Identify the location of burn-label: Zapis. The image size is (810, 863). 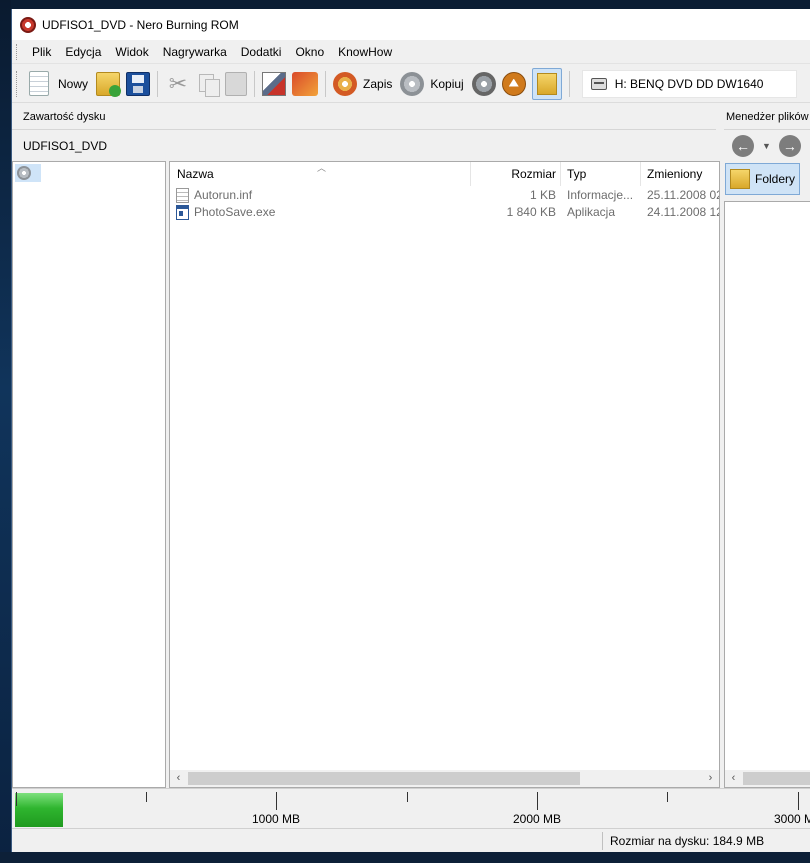
(378, 83).